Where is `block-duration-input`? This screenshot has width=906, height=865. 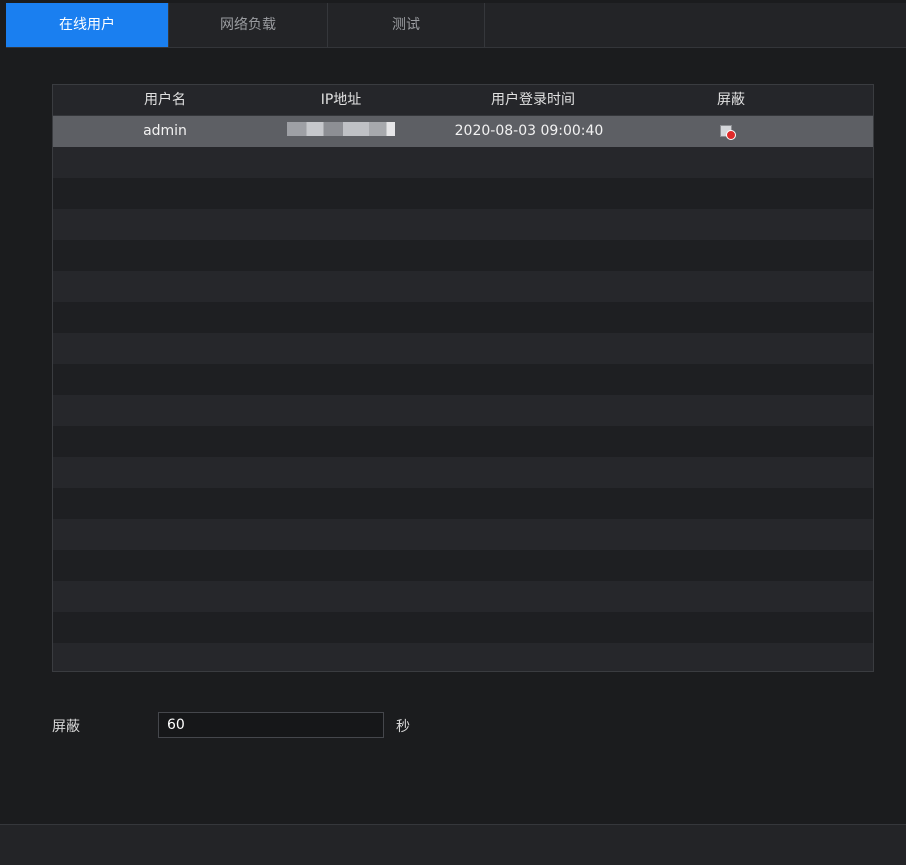
block-duration-input is located at coordinates (271, 725).